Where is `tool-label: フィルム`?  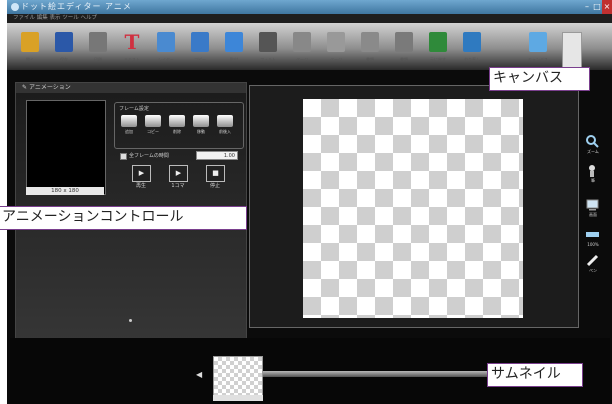
tool-label: フィルム is located at coordinates (268, 59).